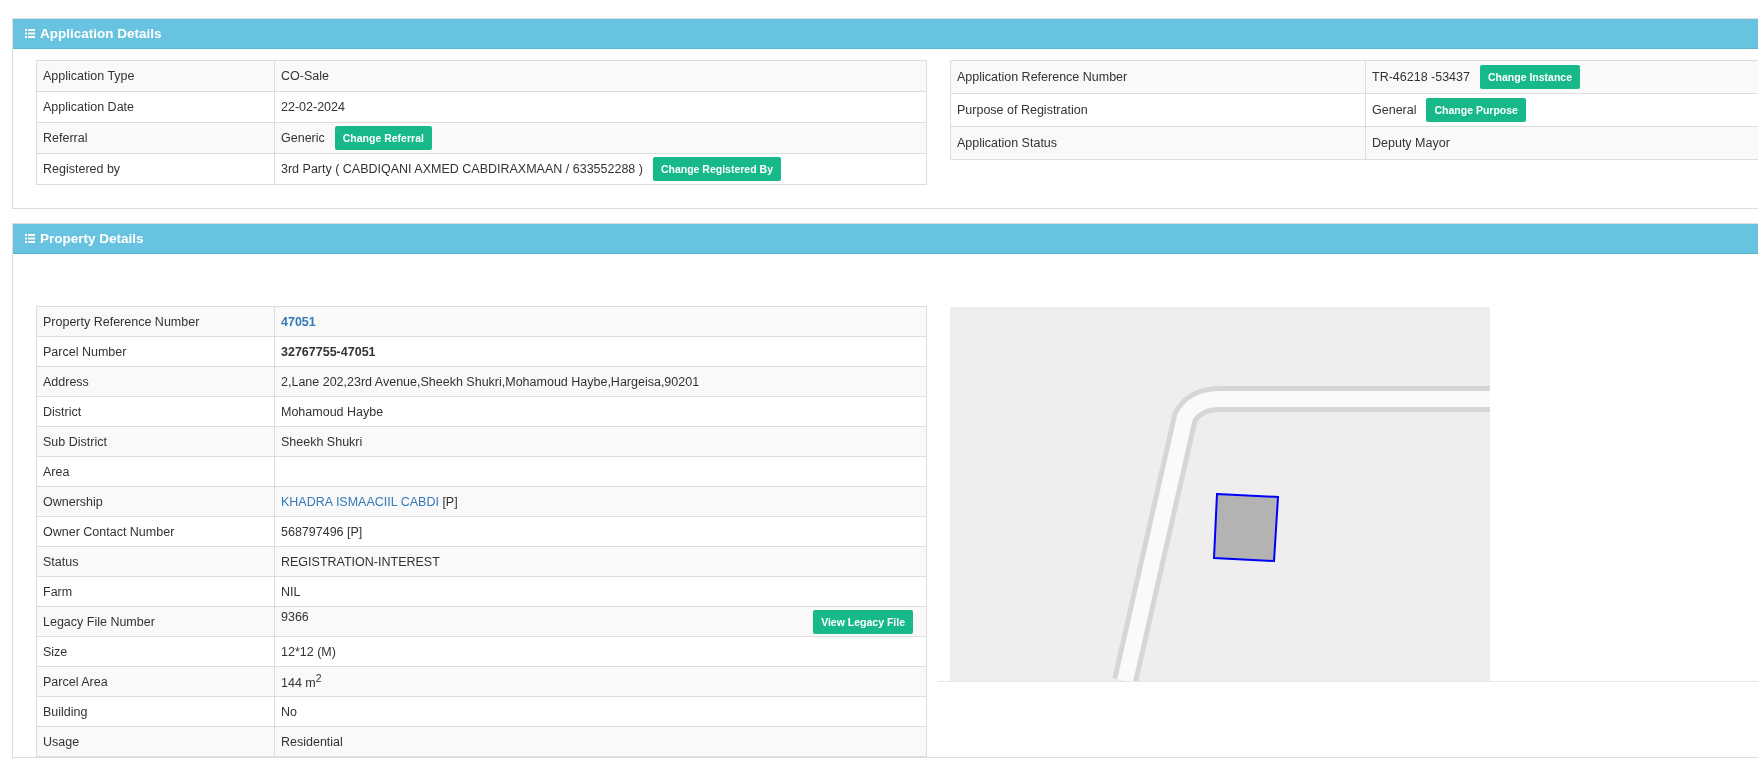 Image resolution: width=1758 pixels, height=777 pixels. I want to click on field-label: Purpose of Registration, so click(1022, 110).